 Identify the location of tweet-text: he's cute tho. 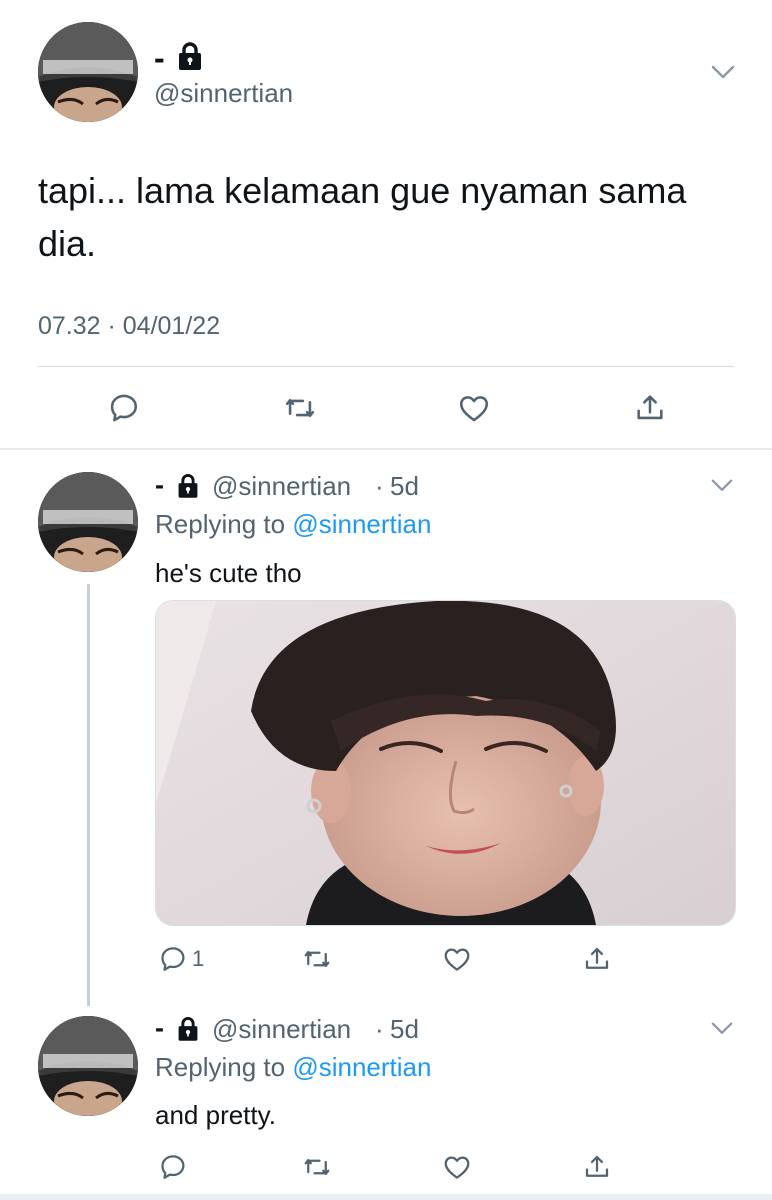
(228, 573).